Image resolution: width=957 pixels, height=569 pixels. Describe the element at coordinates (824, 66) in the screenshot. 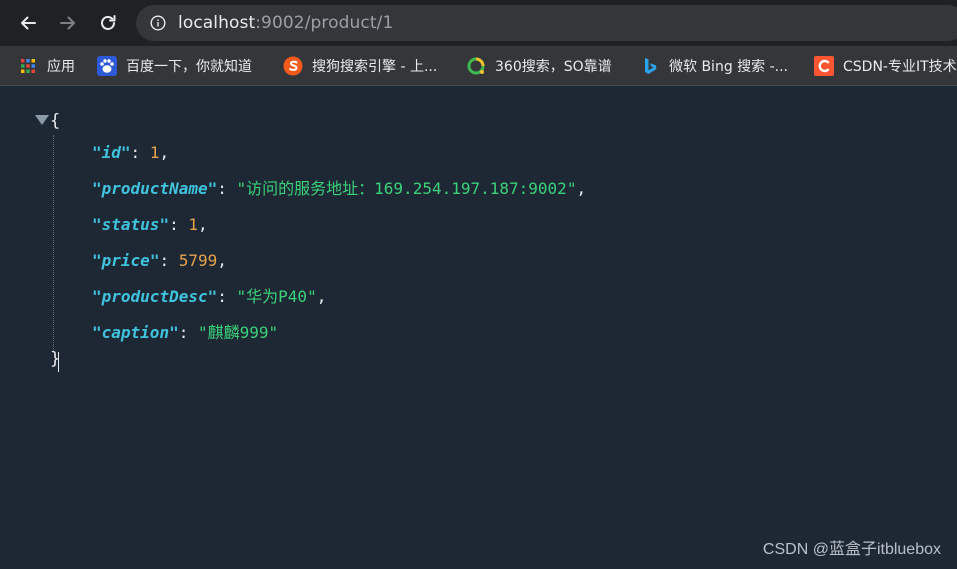

I see `csdn-icon` at that location.